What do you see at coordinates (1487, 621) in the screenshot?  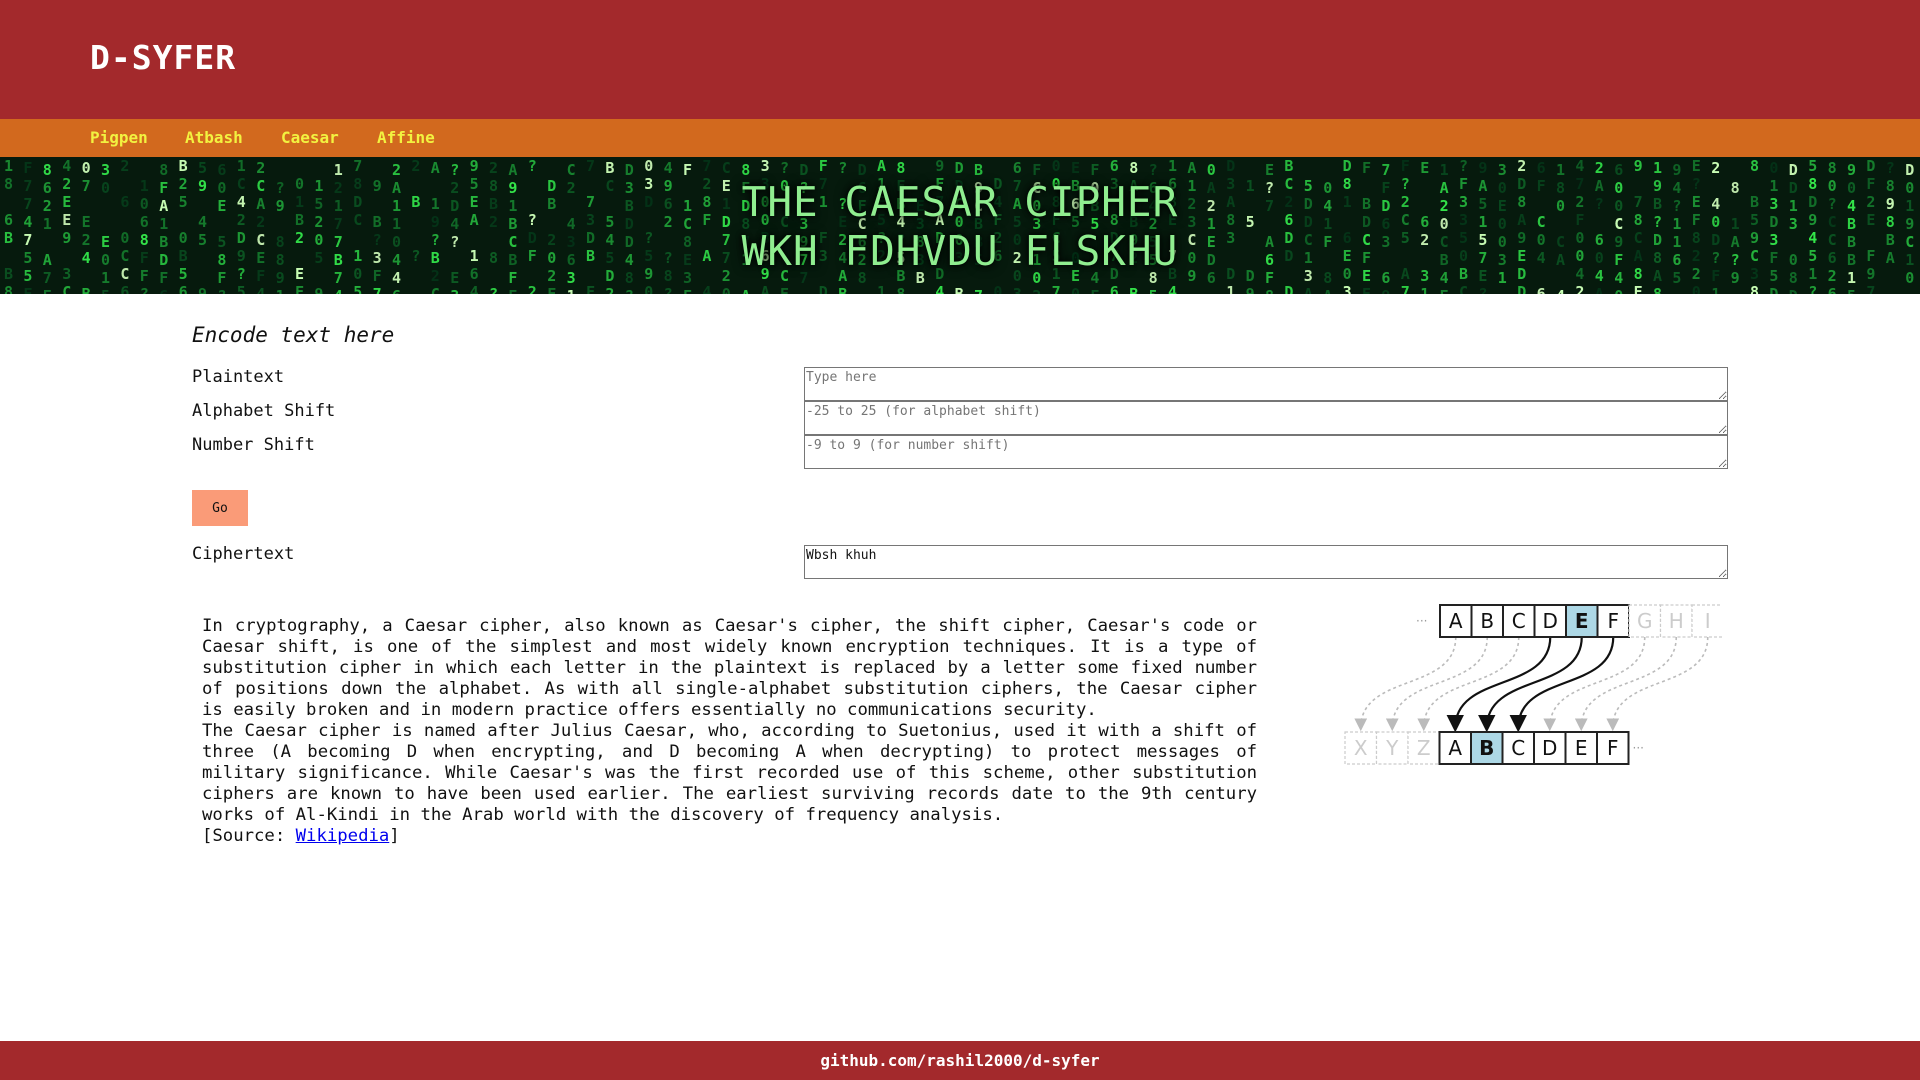 I see `plain-row-letter: B` at bounding box center [1487, 621].